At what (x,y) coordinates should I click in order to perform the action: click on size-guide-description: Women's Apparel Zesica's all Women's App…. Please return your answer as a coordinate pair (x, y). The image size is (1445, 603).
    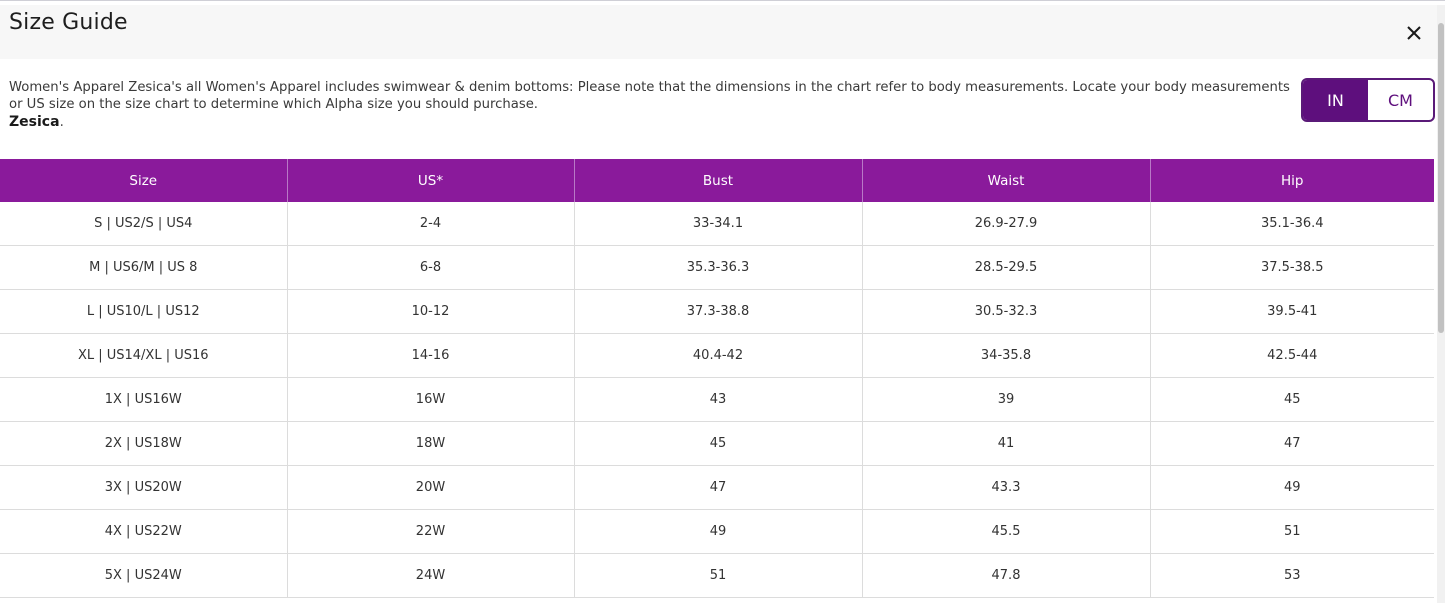
    Looking at the image, I should click on (649, 96).